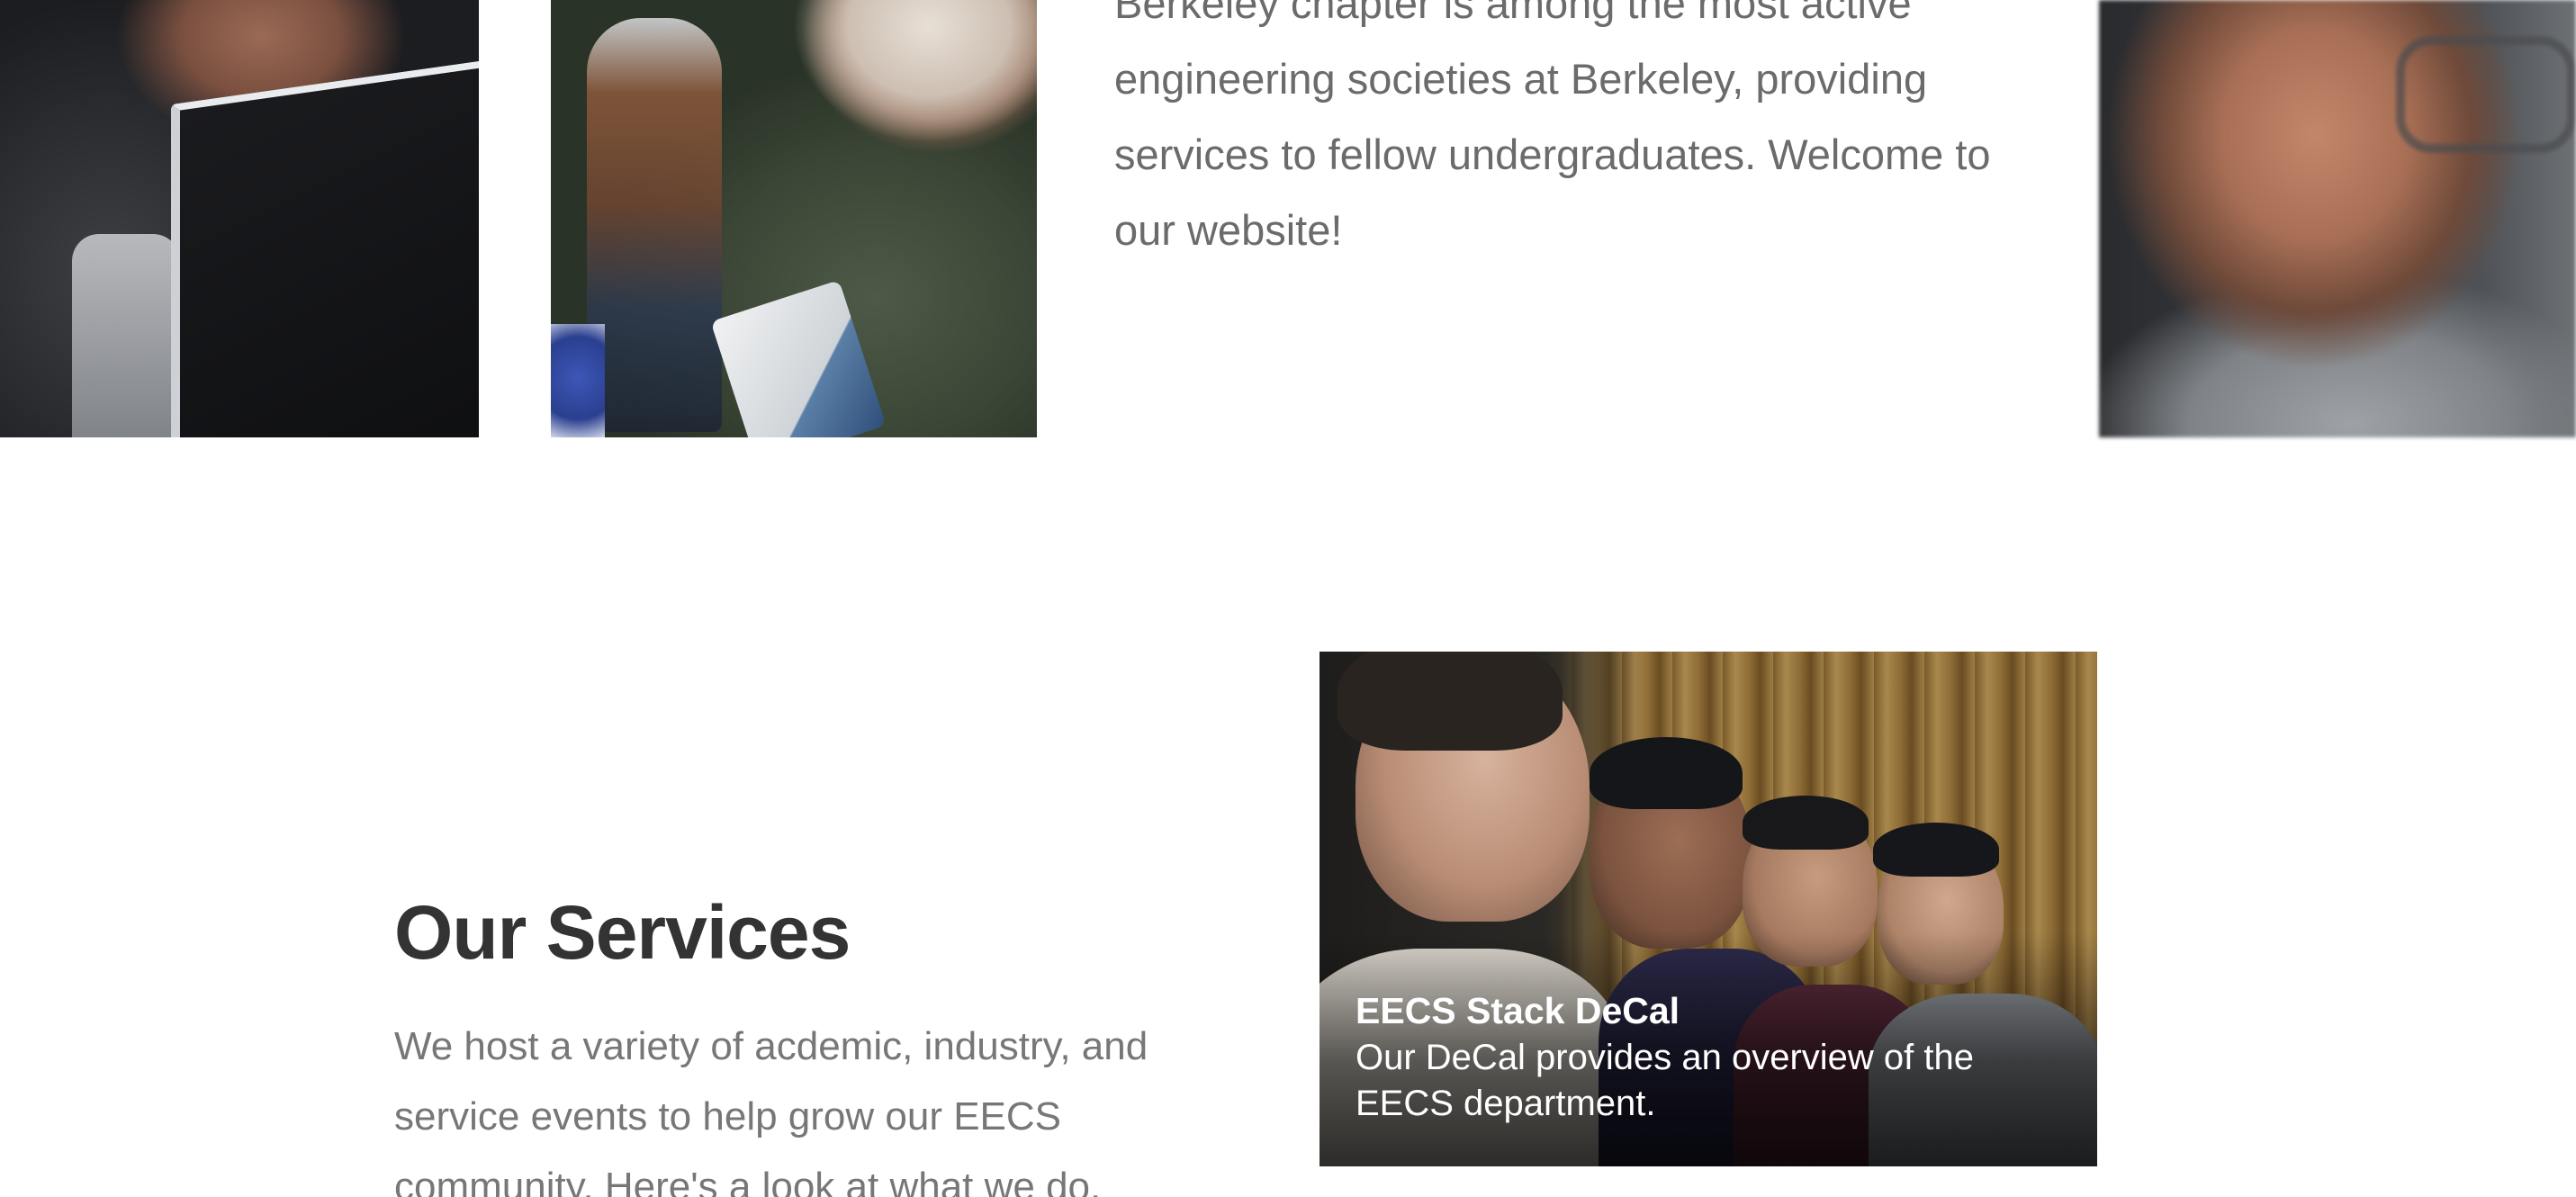  Describe the element at coordinates (325, 247) in the screenshot. I see `photo-detail-monitor` at that location.